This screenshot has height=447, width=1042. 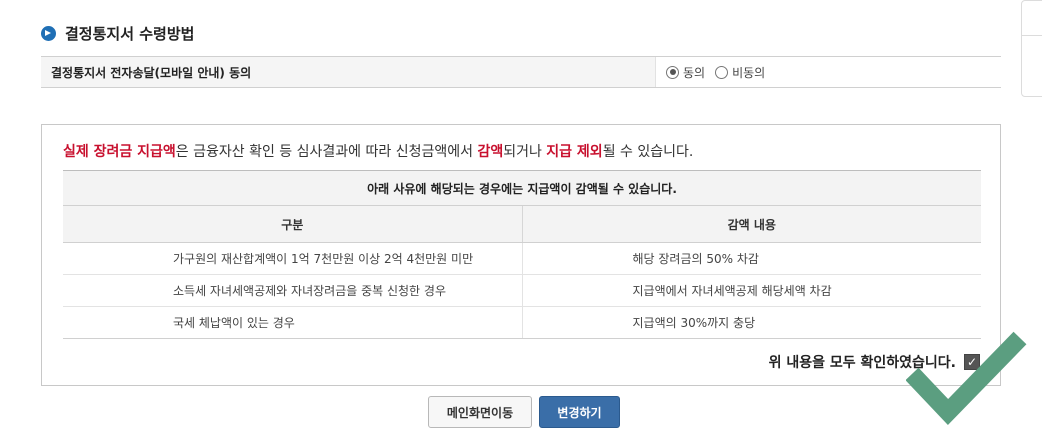 I want to click on row-category: 가구원의 재산합계액이 1억 7천만원 이상 2억 4천만원 미만, so click(x=293, y=258).